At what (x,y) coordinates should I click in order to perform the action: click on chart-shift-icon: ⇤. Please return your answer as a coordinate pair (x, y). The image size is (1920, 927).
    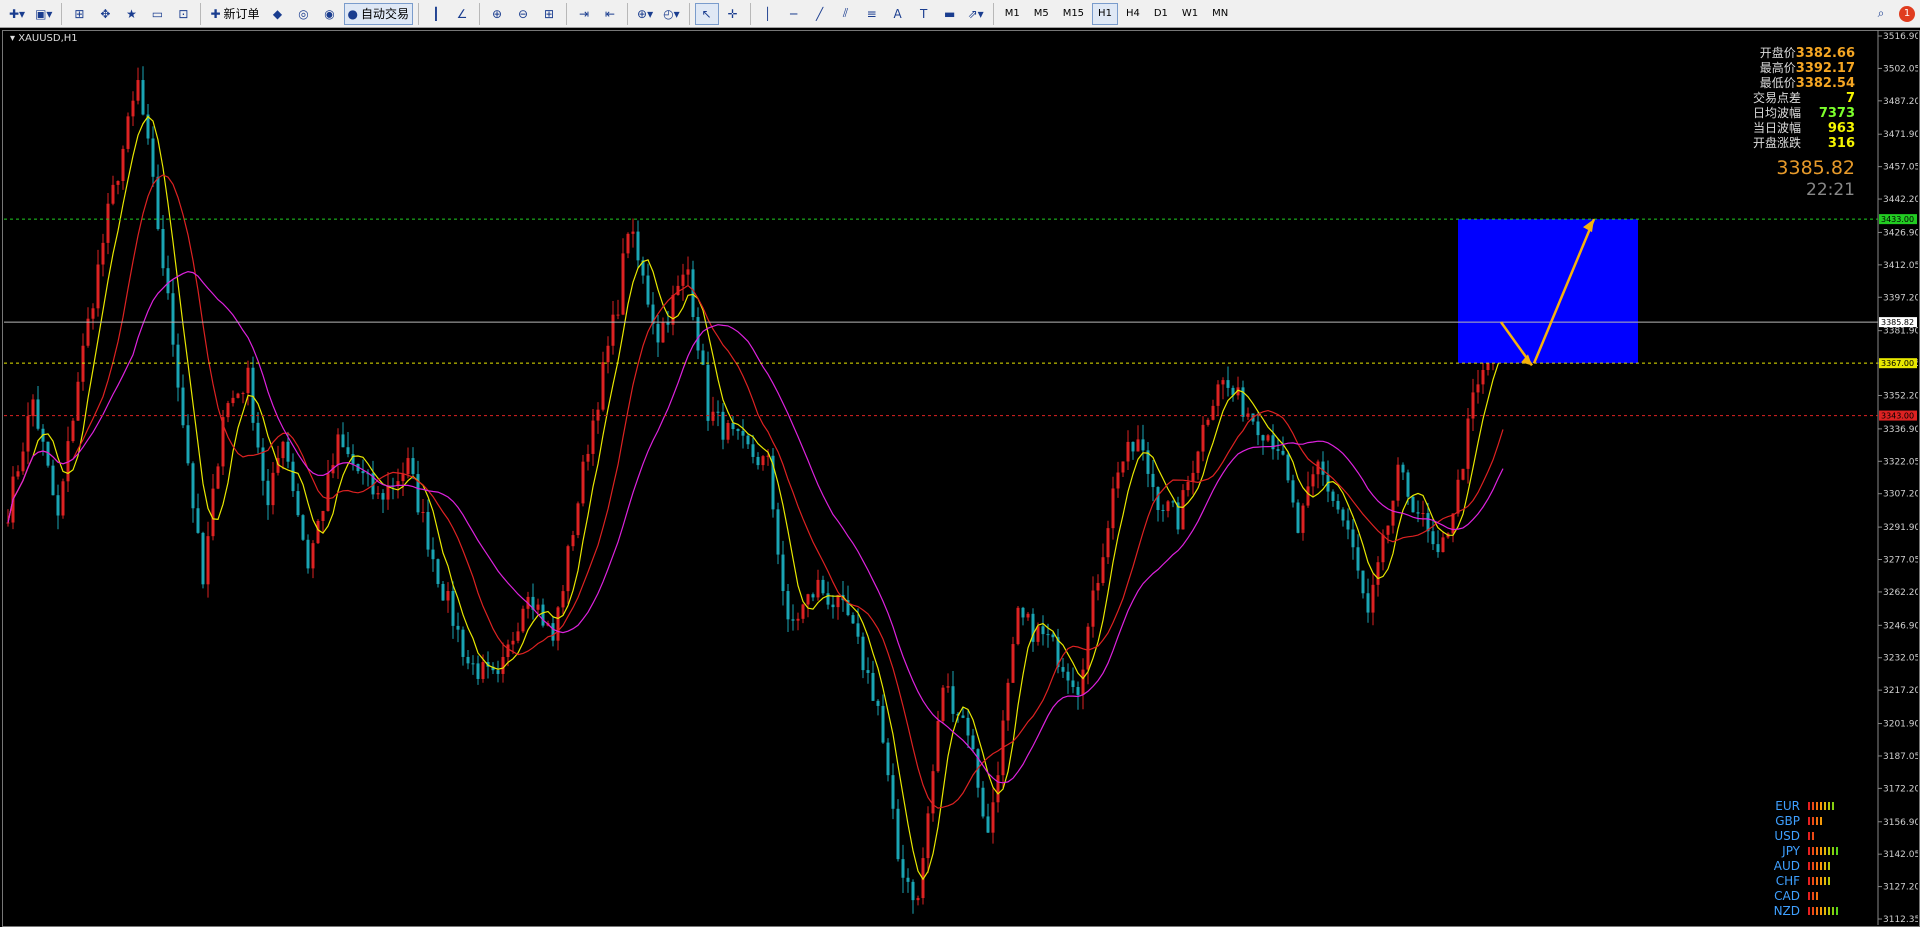
    Looking at the image, I should click on (610, 14).